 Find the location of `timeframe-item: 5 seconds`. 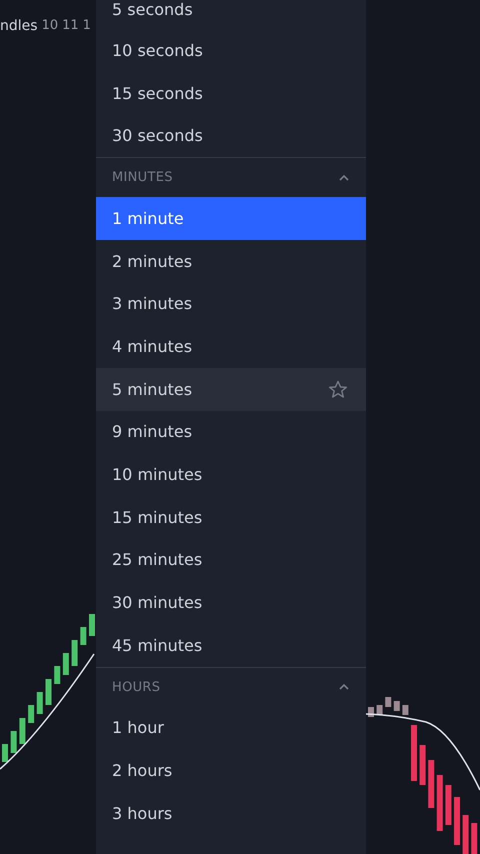

timeframe-item: 5 seconds is located at coordinates (231, 14).